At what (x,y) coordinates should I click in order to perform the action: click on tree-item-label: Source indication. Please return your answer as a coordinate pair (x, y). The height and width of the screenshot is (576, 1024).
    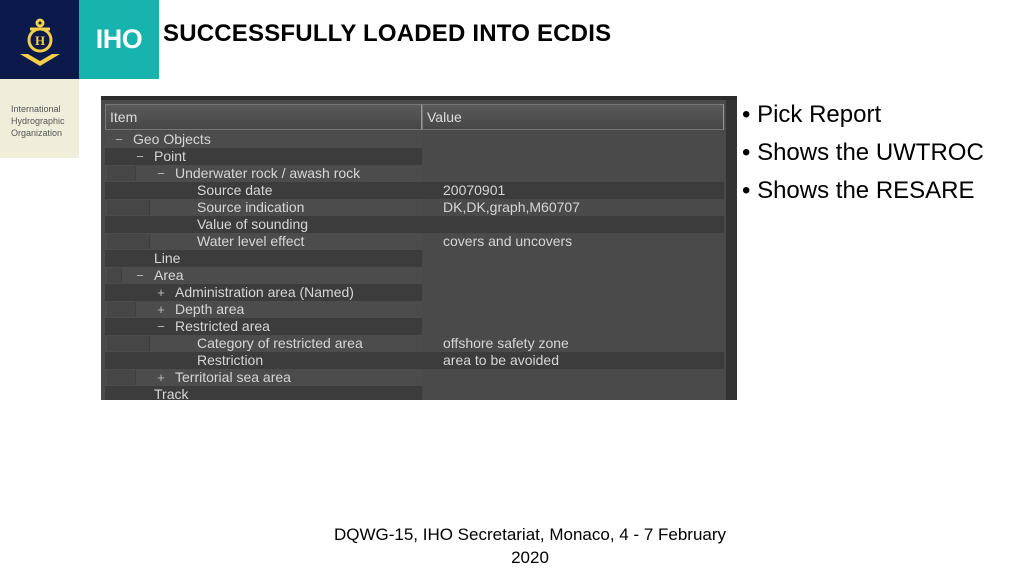
    Looking at the image, I should click on (251, 207).